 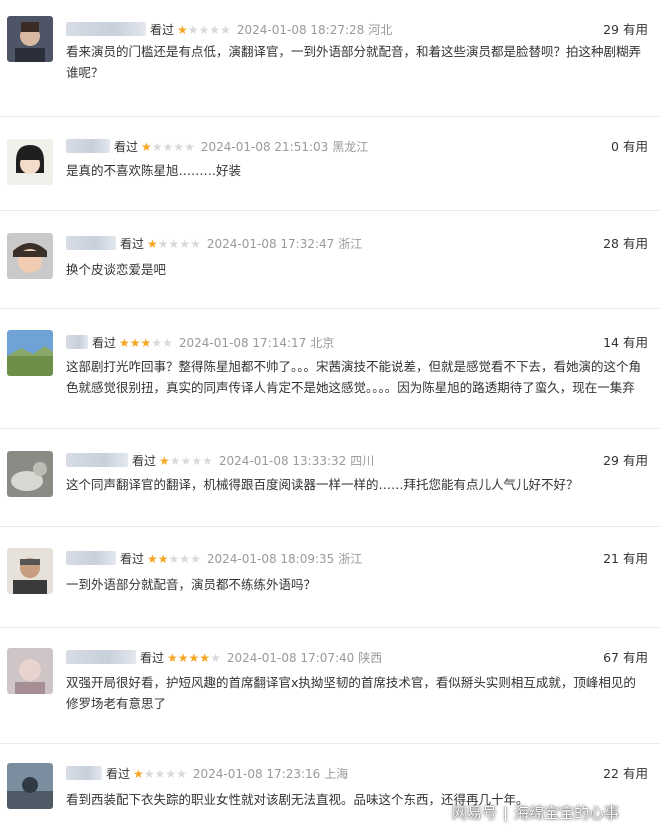 I want to click on review-time: 2024-01-08 13:33:32, so click(x=282, y=461).